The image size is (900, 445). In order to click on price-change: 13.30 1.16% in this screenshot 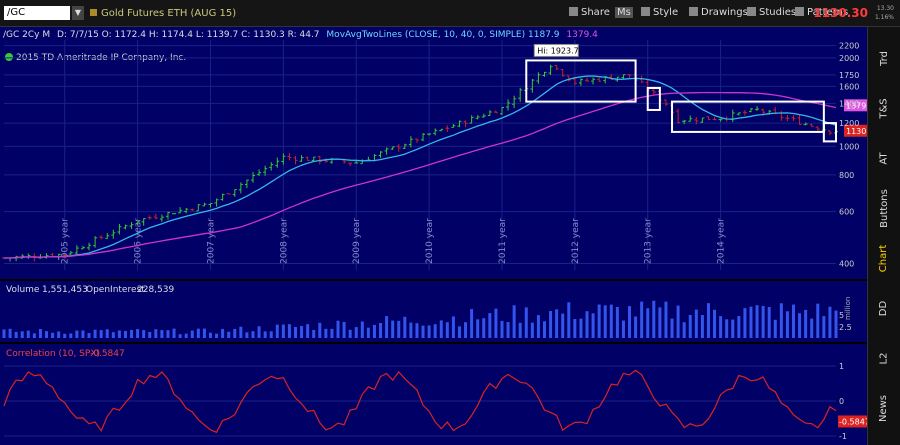, I will do `click(884, 13)`.